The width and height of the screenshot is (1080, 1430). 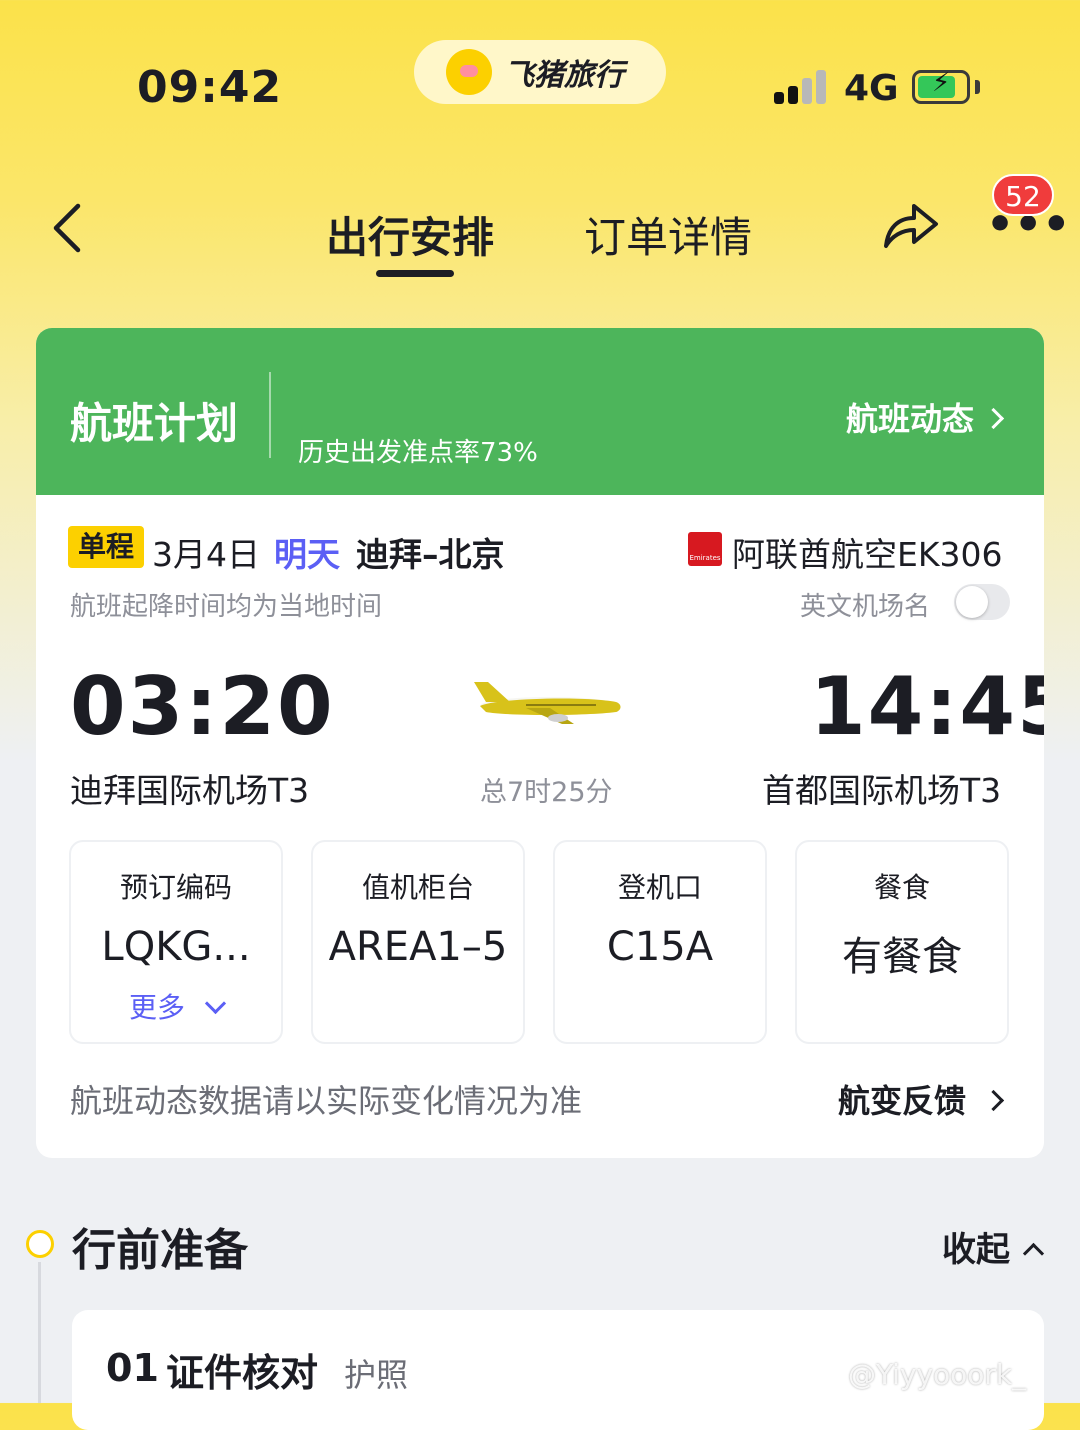 I want to click on toggle-knob, so click(x=972, y=602).